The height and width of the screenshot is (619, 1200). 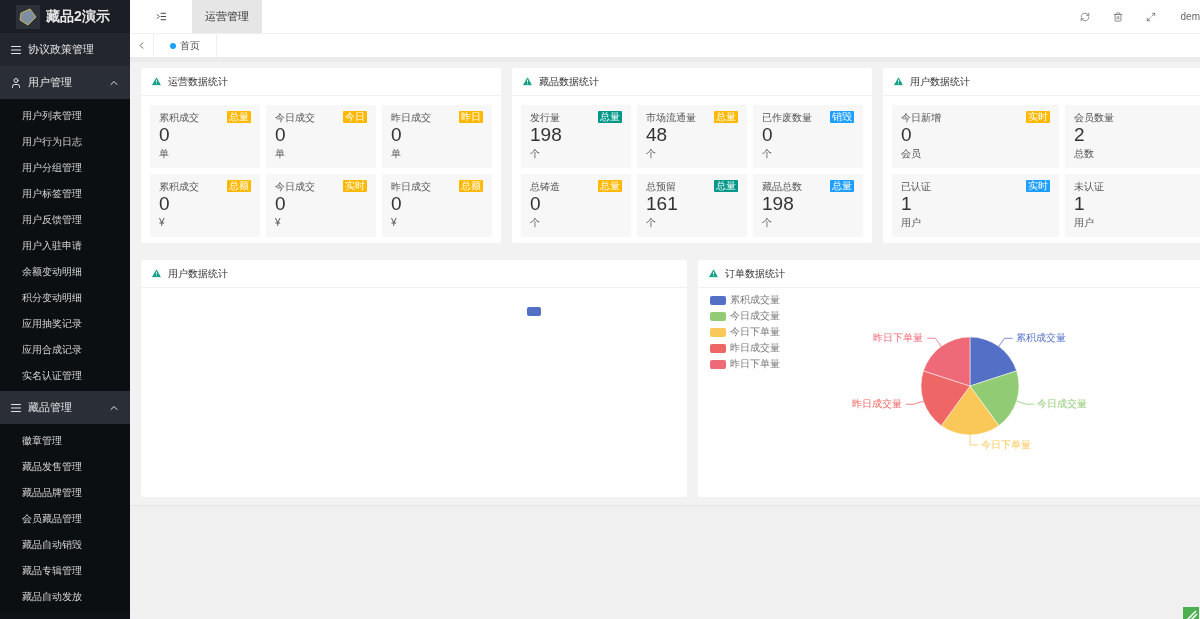 What do you see at coordinates (65, 271) in the screenshot?
I see `menu-item: 余额变动明细` at bounding box center [65, 271].